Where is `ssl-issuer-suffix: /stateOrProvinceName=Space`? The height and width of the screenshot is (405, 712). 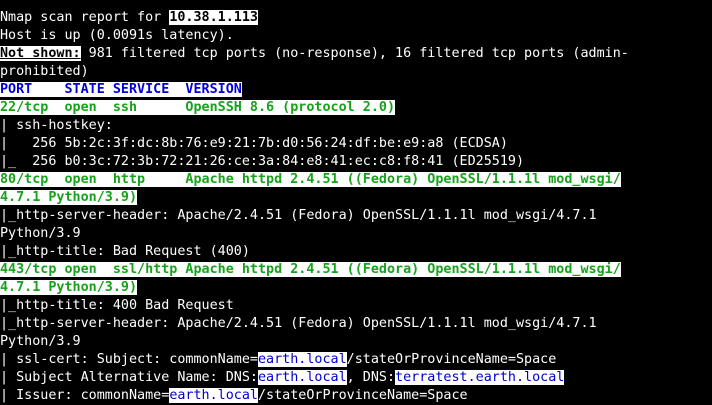
ssl-issuer-suffix: /stateOrProvinceName=Space is located at coordinates (363, 395).